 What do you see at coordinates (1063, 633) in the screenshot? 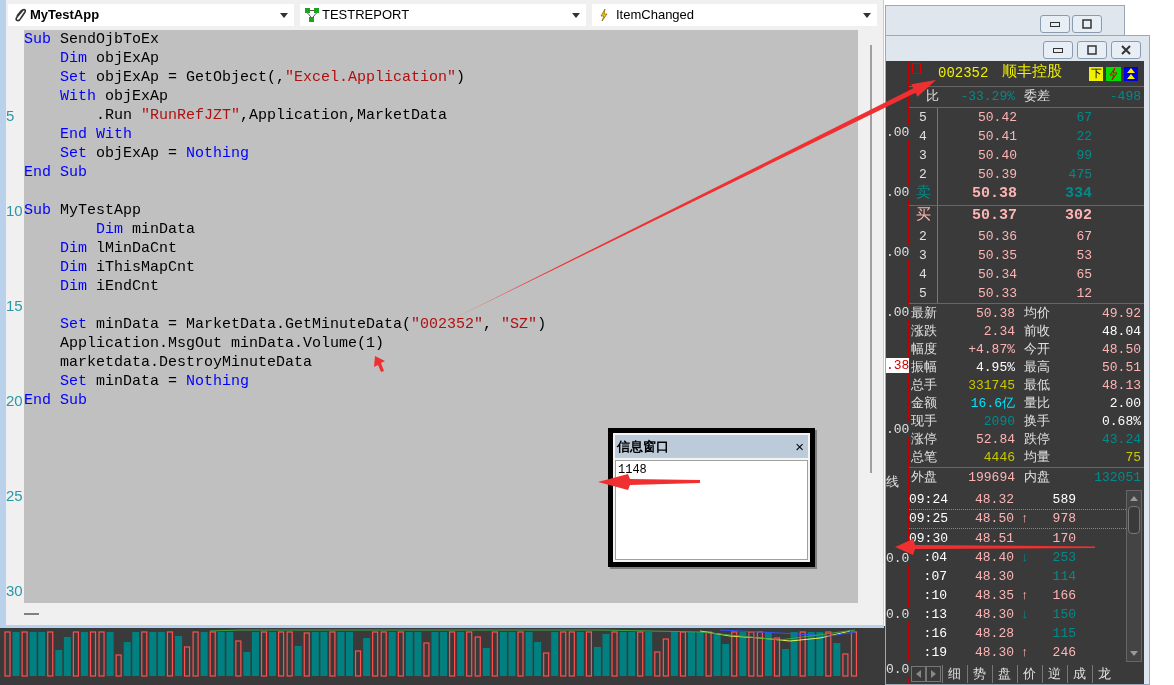
I see `volume-value: 115` at bounding box center [1063, 633].